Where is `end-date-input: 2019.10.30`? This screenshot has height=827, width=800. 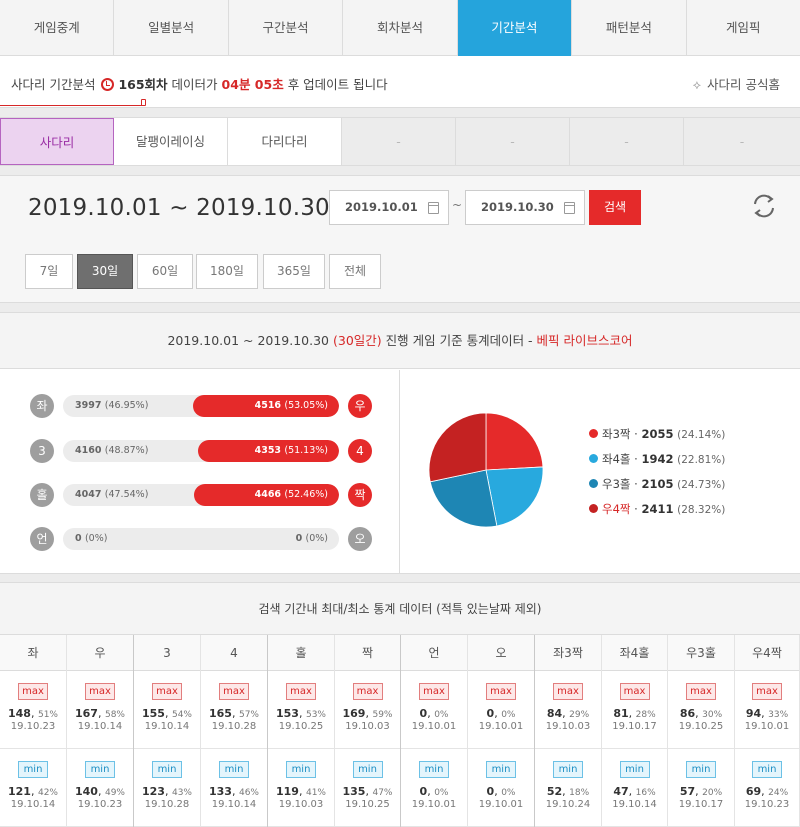
end-date-input: 2019.10.30 is located at coordinates (525, 207).